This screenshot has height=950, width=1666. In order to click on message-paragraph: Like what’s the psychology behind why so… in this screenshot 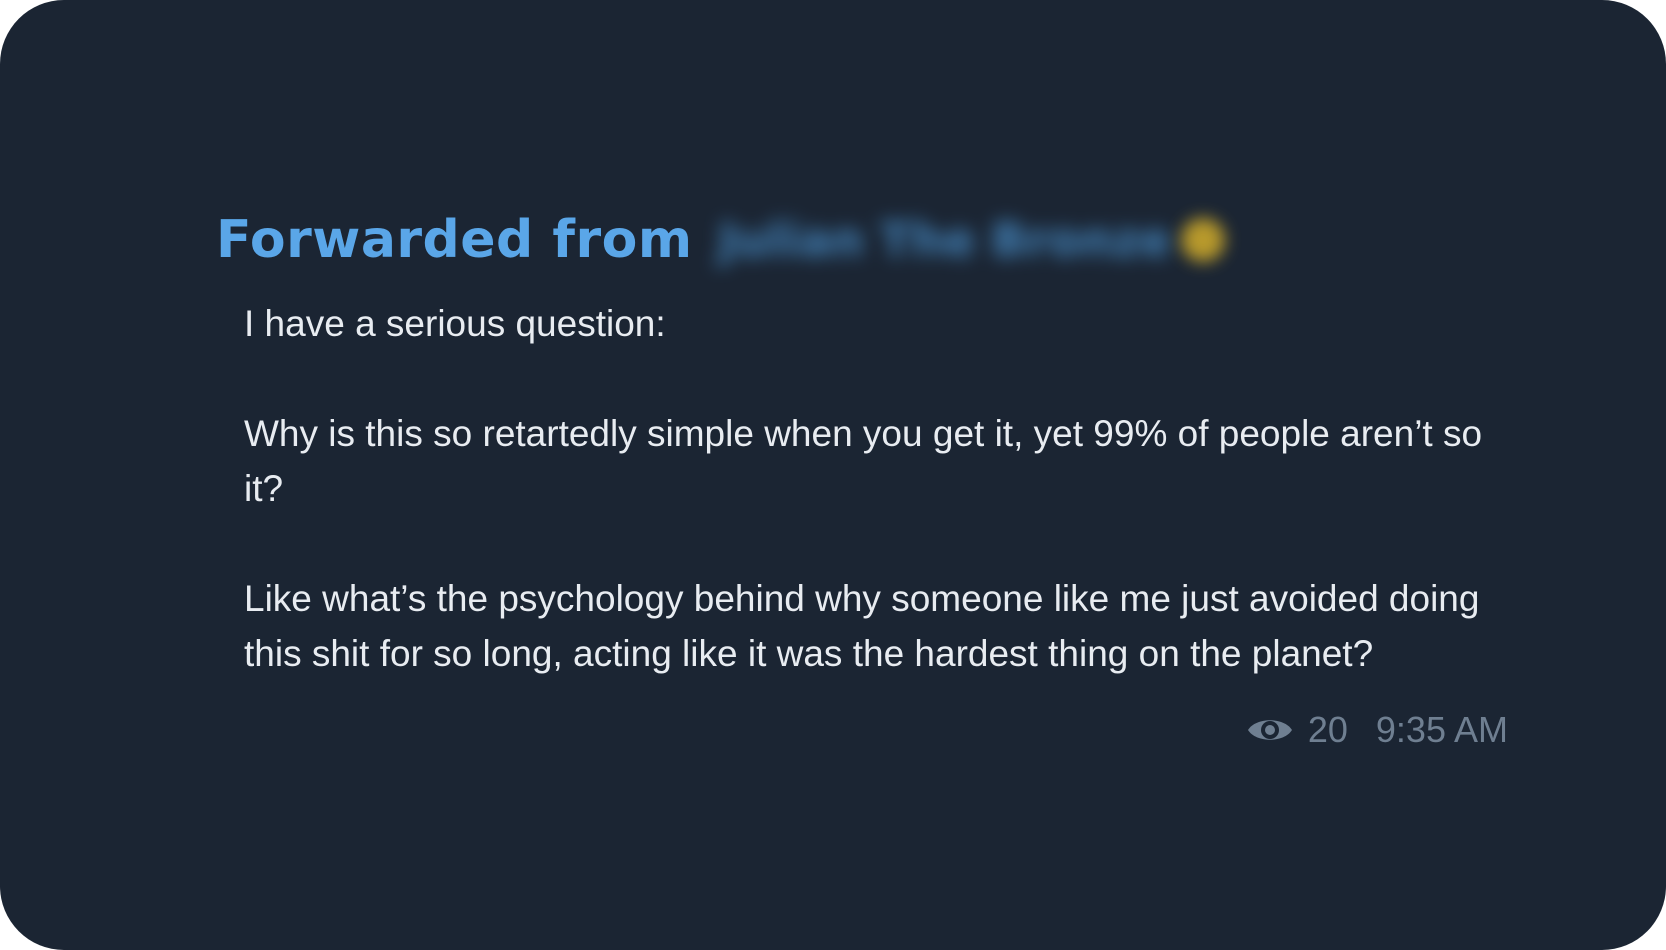, I will do `click(867, 626)`.